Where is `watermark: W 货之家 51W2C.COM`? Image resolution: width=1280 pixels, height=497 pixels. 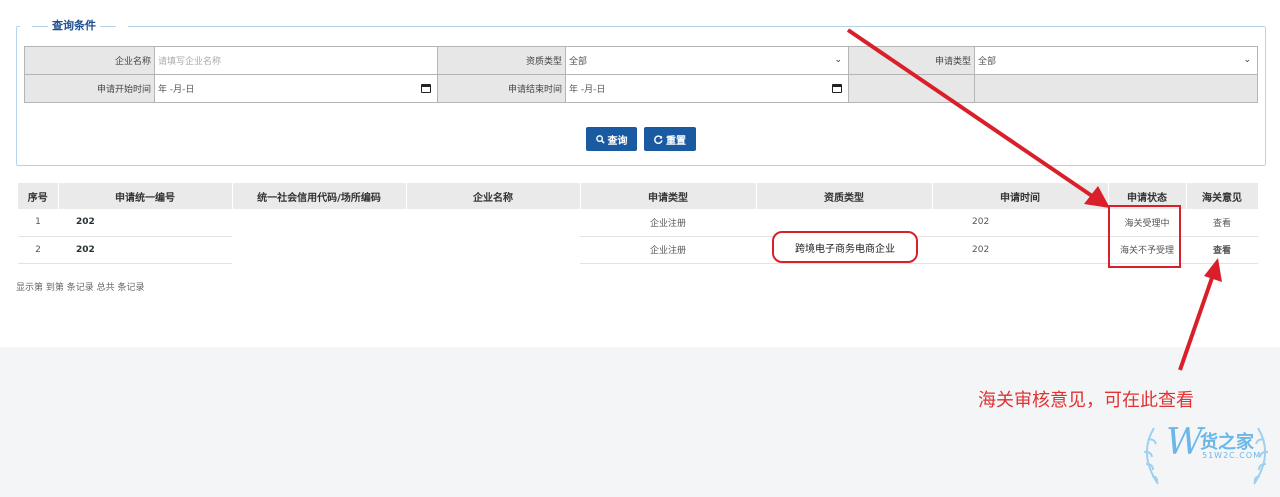 watermark: W 货之家 51W2C.COM is located at coordinates (1206, 455).